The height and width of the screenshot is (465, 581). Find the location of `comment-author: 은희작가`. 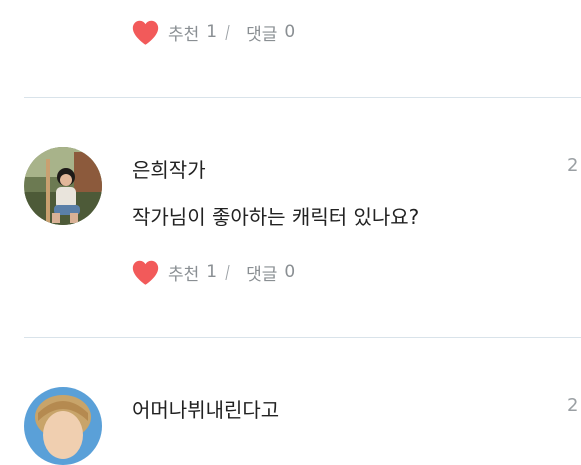

comment-author: 은희작가 is located at coordinates (169, 168).